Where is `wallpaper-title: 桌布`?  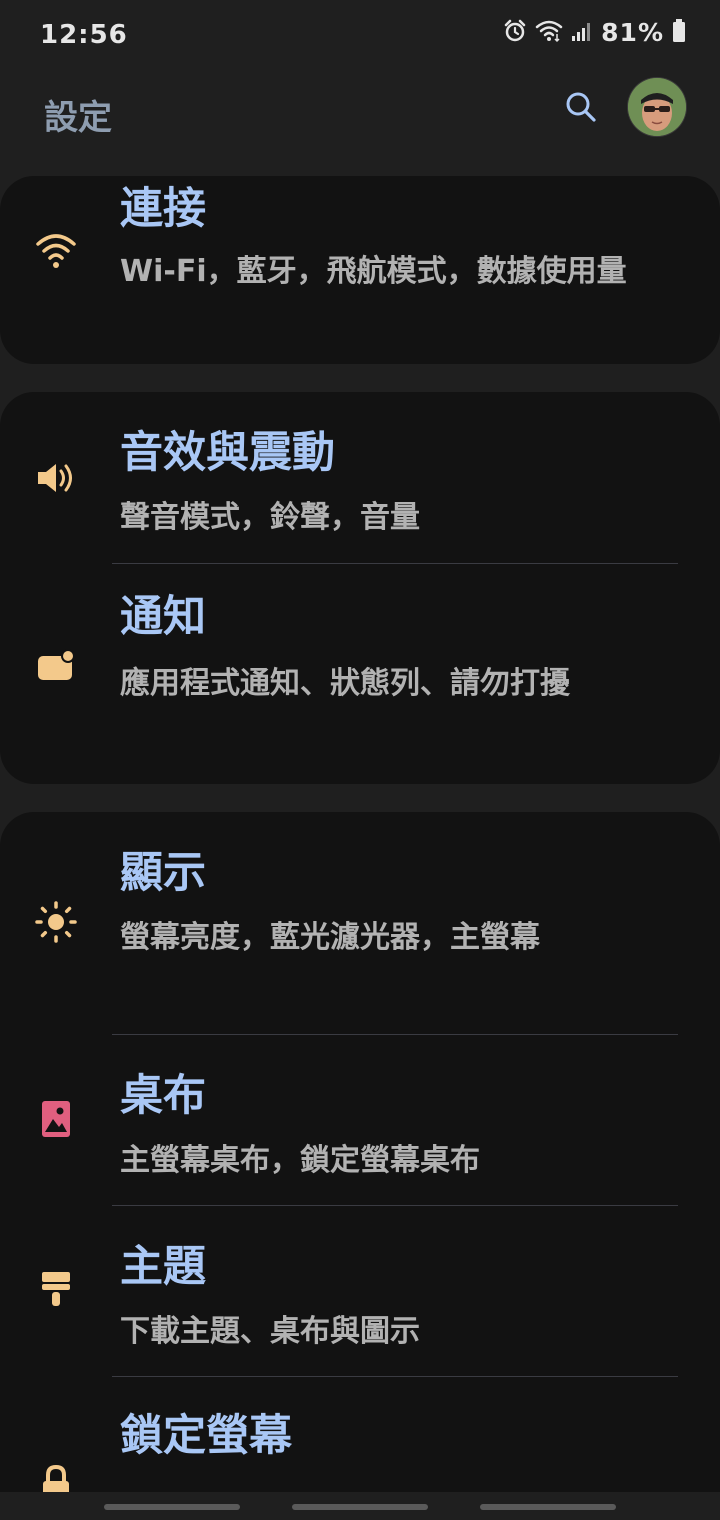 wallpaper-title: 桌布 is located at coordinates (163, 1096).